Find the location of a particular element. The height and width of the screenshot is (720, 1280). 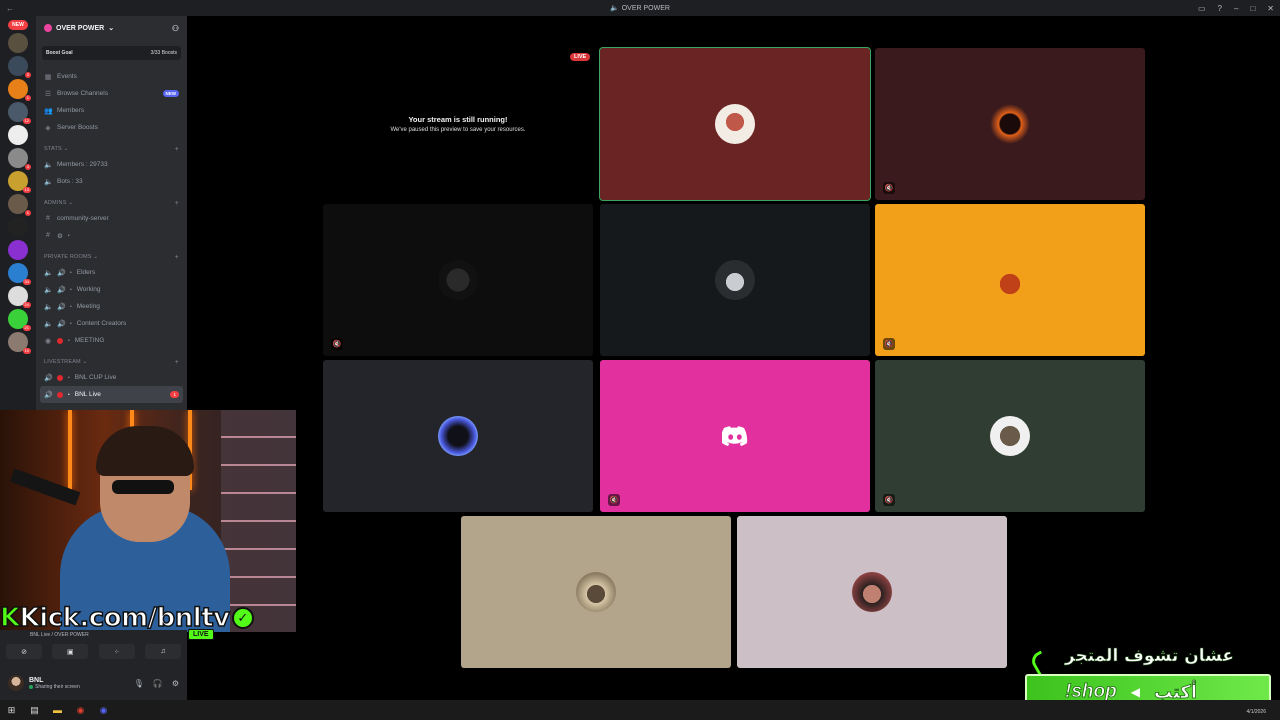

guild-header: OVER POWER ⌄ ⚇ is located at coordinates (111, 28).